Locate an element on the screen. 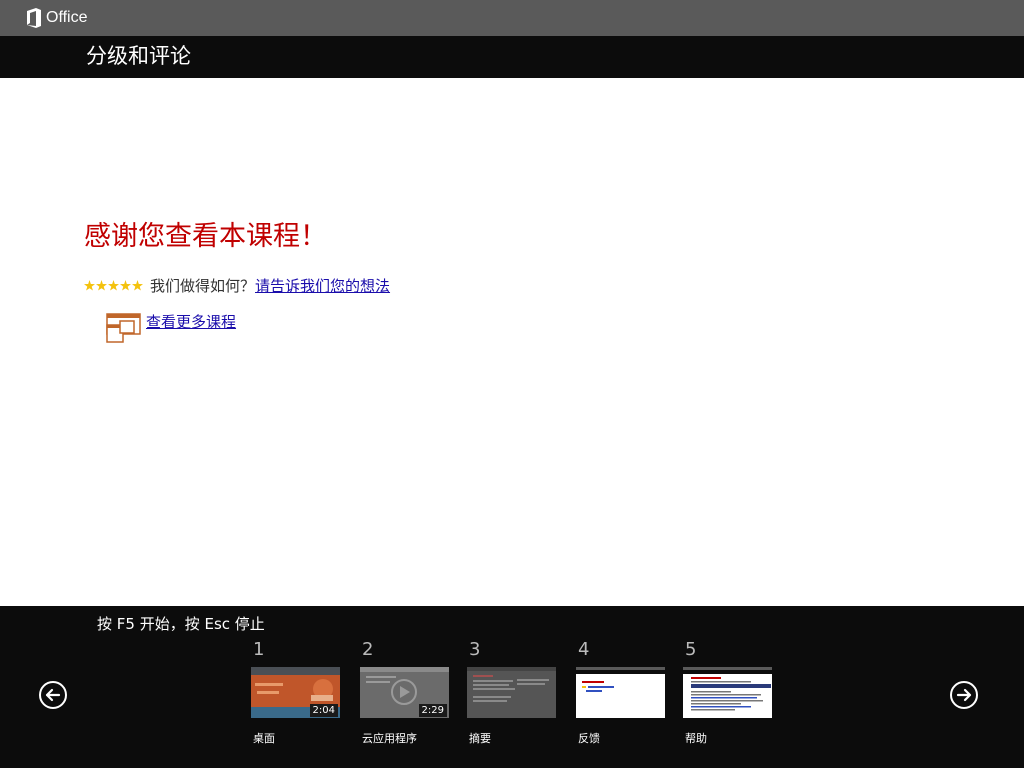 The width and height of the screenshot is (1024, 768). slide-number: 5 is located at coordinates (691, 649).